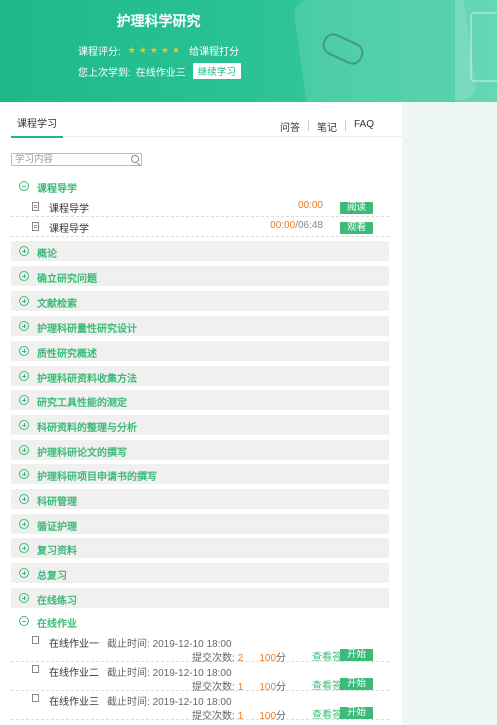  I want to click on progress-label: 您上次学到:, so click(104, 73).